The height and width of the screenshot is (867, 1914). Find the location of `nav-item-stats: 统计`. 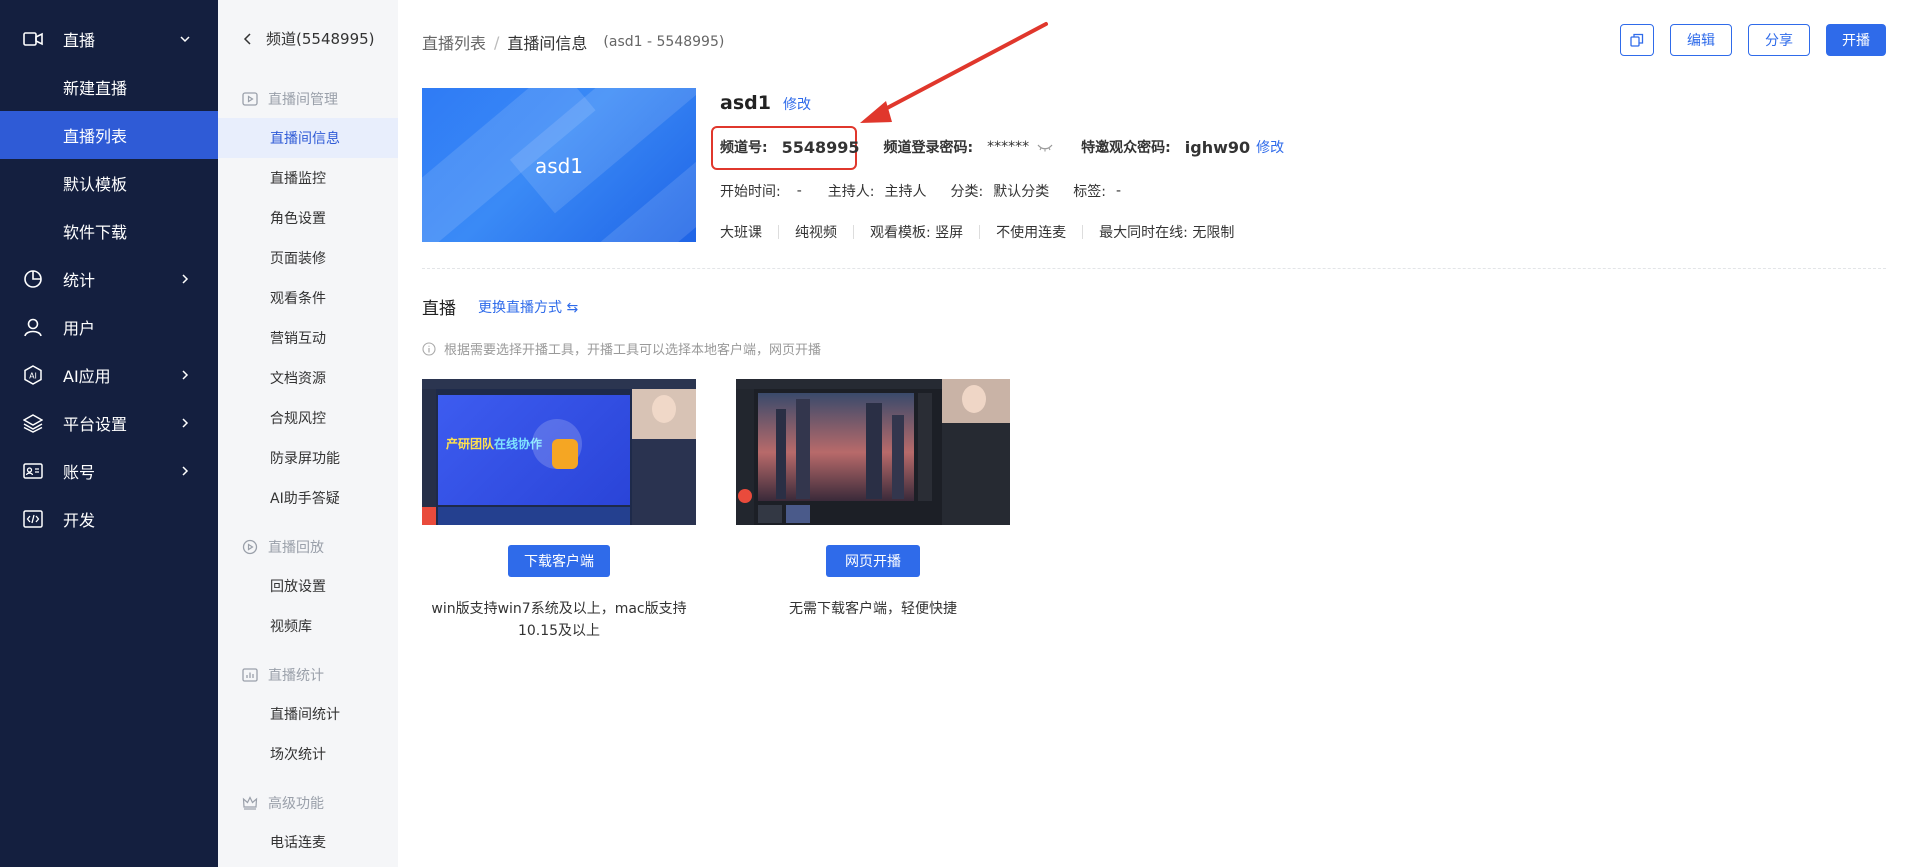

nav-item-stats: 统计 is located at coordinates (109, 279).